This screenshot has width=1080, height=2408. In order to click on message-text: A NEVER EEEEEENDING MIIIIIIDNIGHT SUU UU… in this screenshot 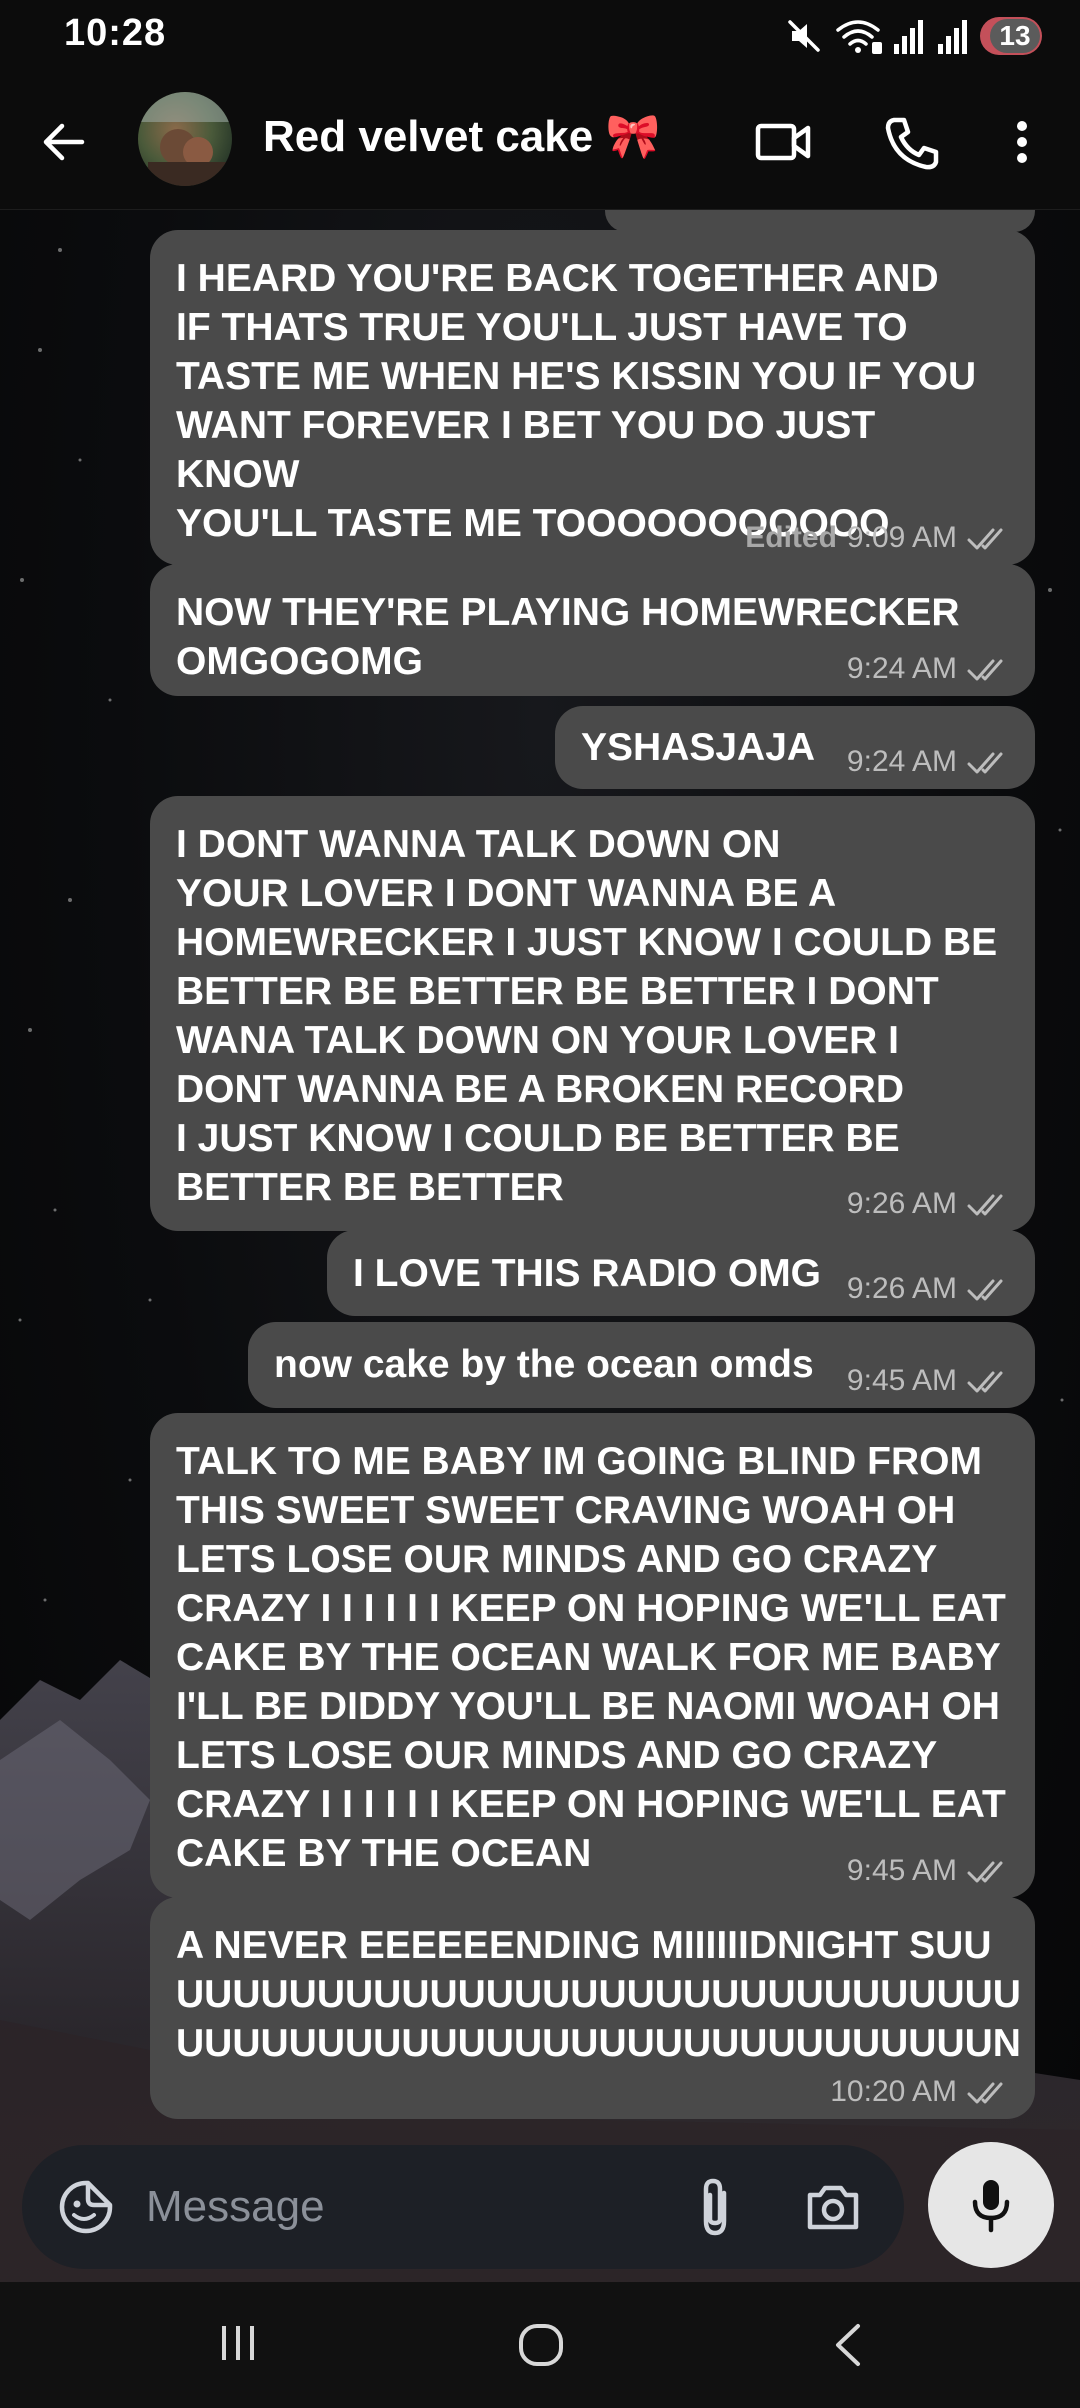, I will do `click(598, 1994)`.